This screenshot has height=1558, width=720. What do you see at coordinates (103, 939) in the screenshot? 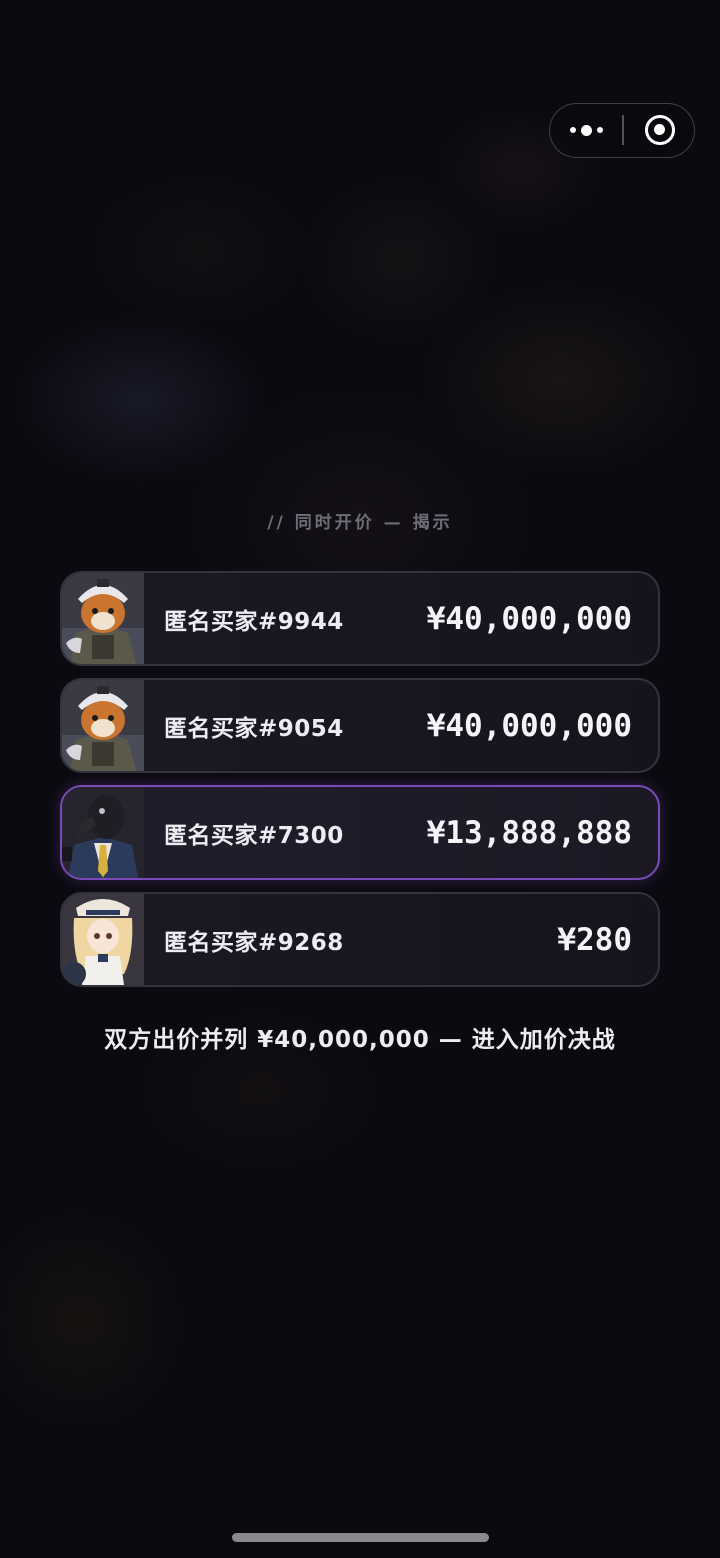
I see `anime-girl-avatar` at bounding box center [103, 939].